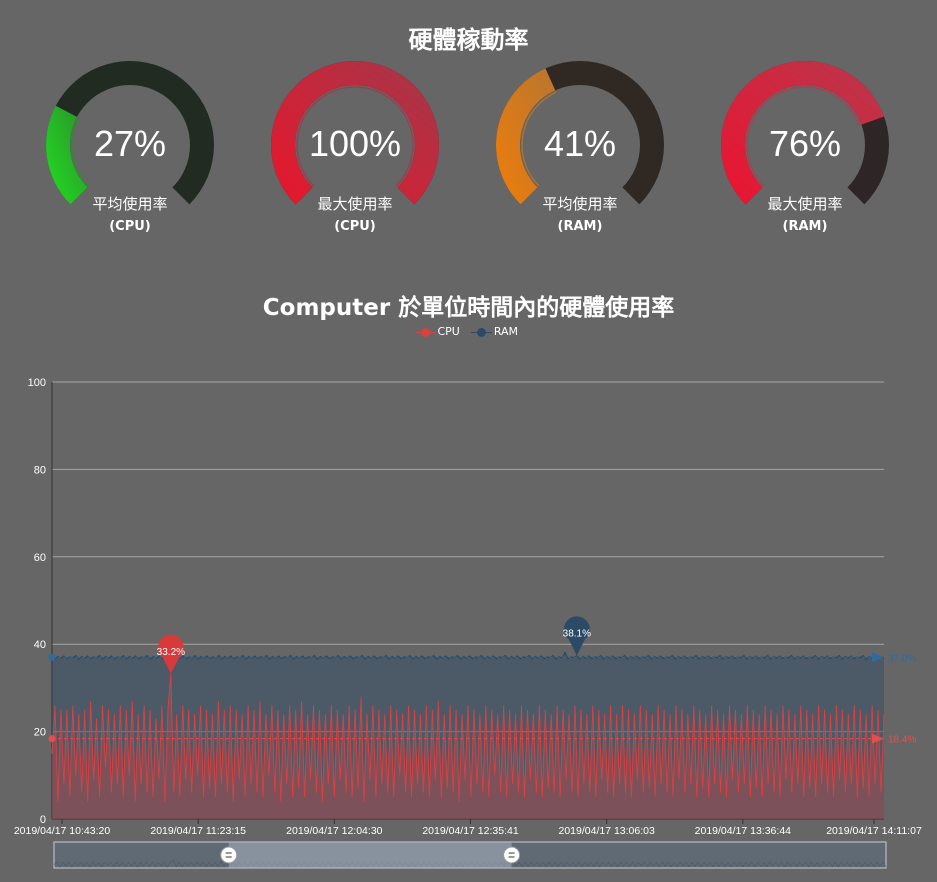 The height and width of the screenshot is (882, 937). I want to click on max-pin-label: 33.2%, so click(171, 652).